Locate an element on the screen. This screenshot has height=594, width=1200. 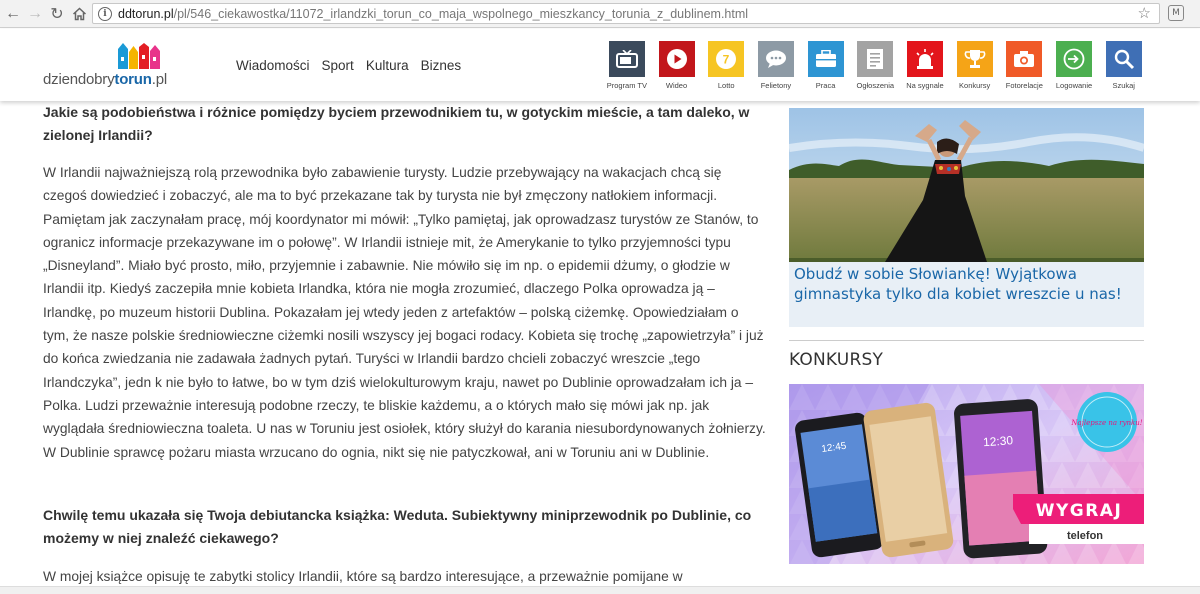
lotto-ball-icon: 7 is located at coordinates (726, 59).